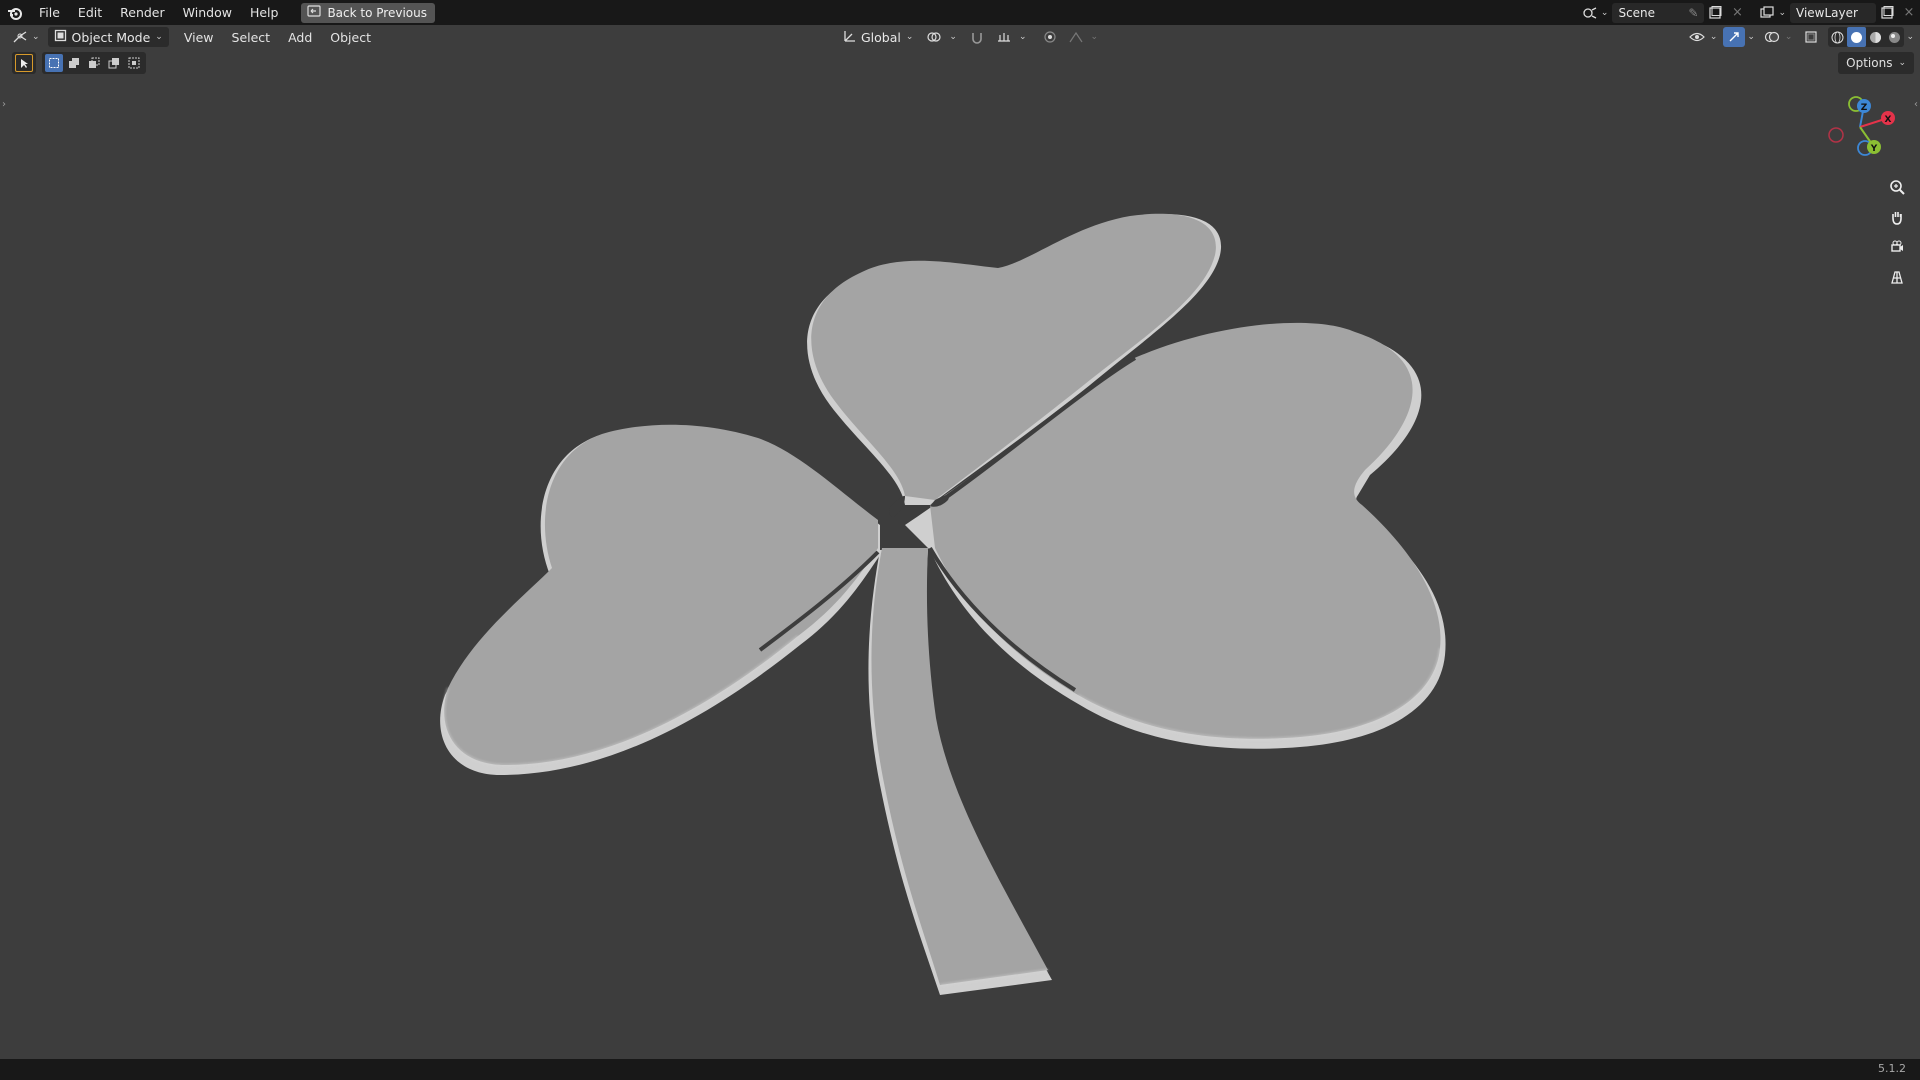  What do you see at coordinates (1916, 104) in the screenshot?
I see `sidebar-expand-icon: ‹` at bounding box center [1916, 104].